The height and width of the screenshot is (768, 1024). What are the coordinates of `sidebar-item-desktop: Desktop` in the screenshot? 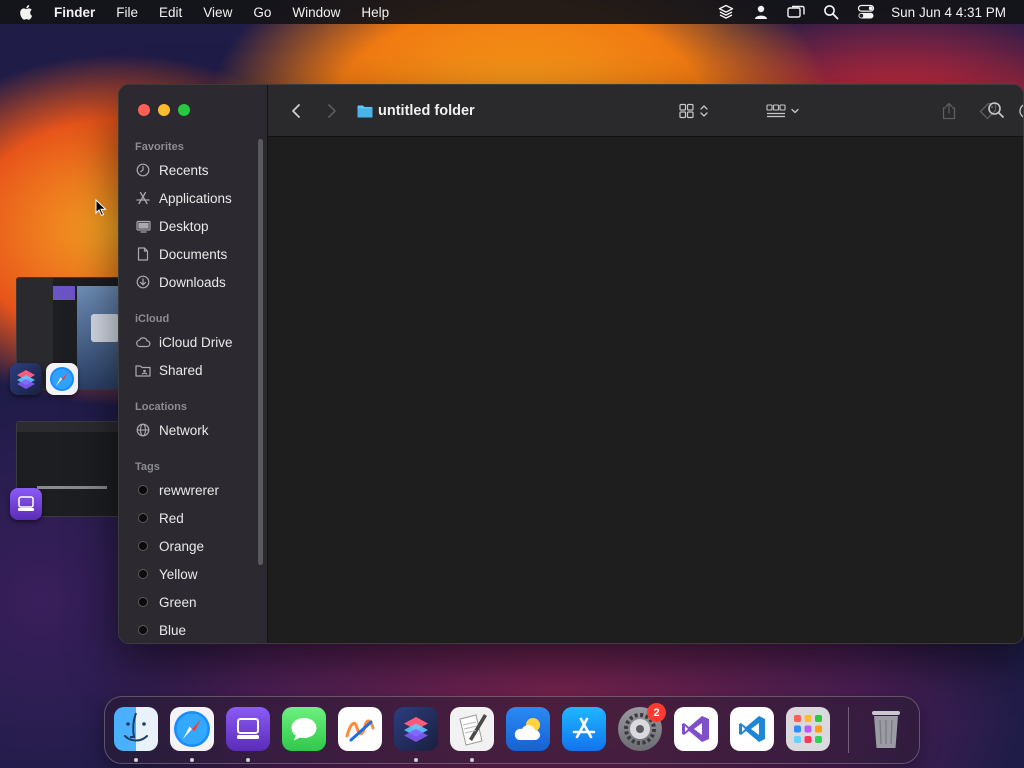 It's located at (197, 226).